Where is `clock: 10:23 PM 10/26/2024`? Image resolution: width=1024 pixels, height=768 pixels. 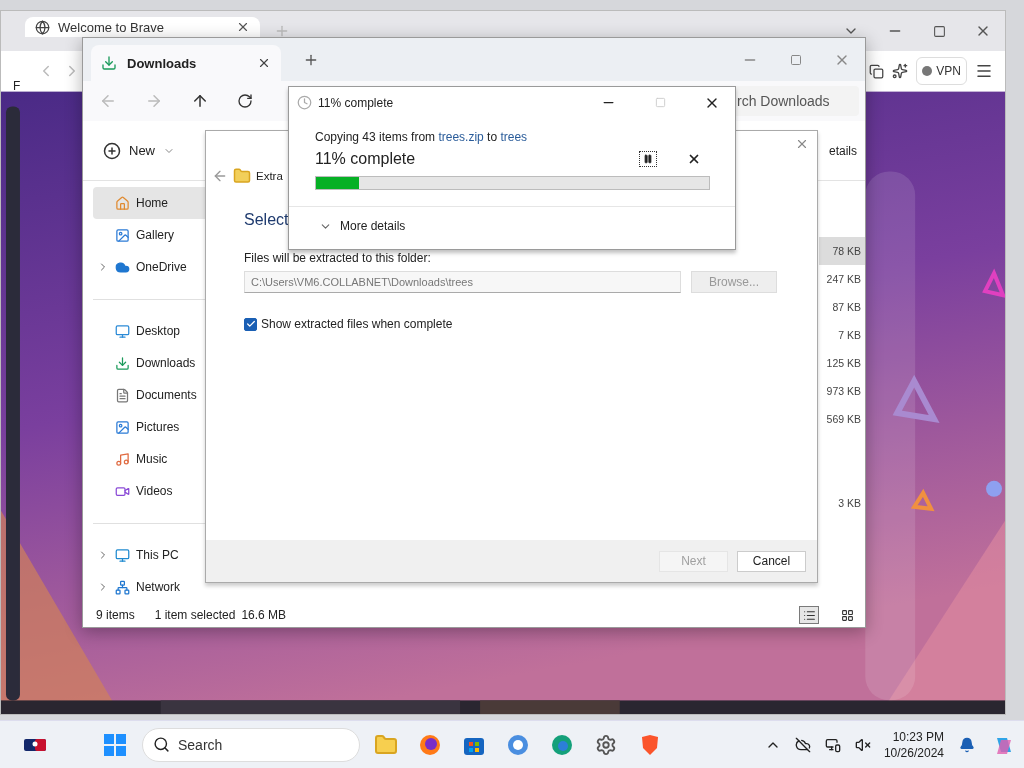
clock: 10:23 PM 10/26/2024 is located at coordinates (913, 744).